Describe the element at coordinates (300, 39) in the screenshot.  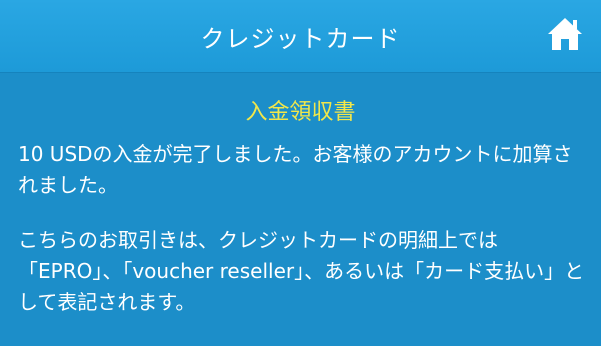
I see `page-title: クレジットカード` at that location.